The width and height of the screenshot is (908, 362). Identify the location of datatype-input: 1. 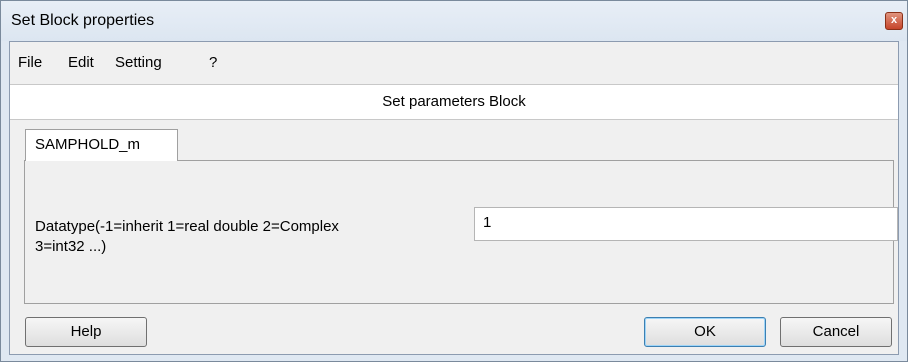
(686, 224).